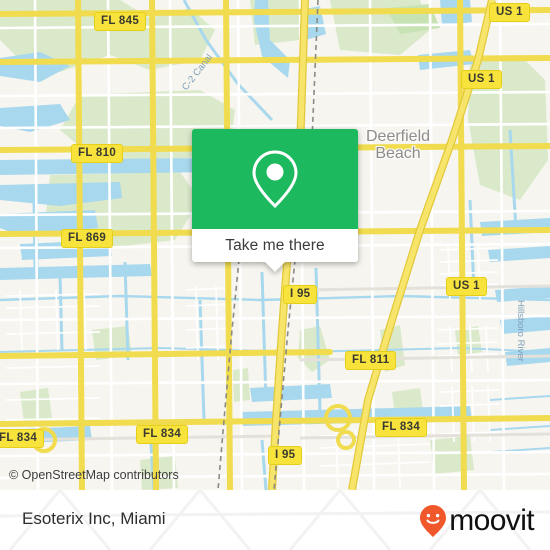  I want to click on place-label-deerfield-beach: Deerfield Beach, so click(398, 145).